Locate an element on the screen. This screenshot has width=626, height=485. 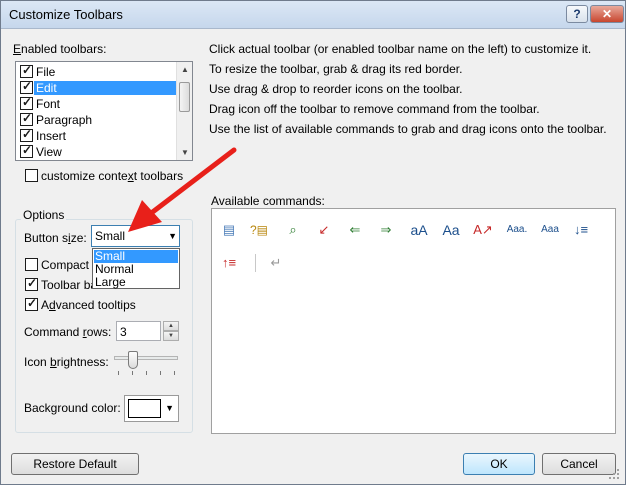
toolbar-background-label: Toolbar ba is located at coordinates (69, 285).